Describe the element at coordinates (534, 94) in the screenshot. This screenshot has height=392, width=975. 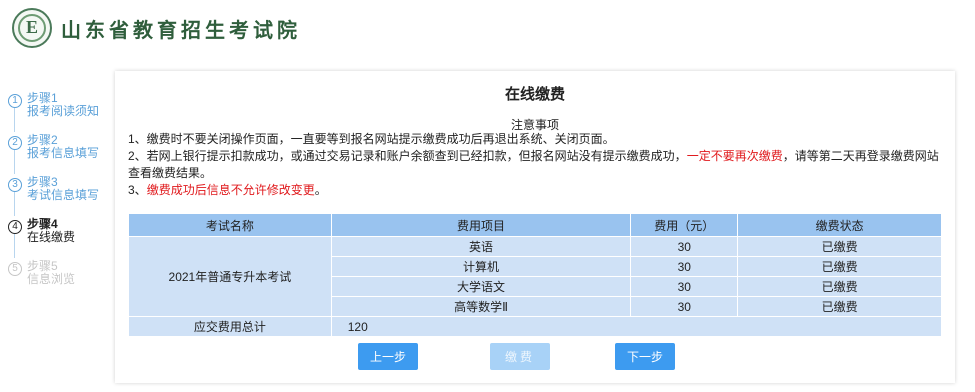
I see `page-title: 在线缴费` at that location.